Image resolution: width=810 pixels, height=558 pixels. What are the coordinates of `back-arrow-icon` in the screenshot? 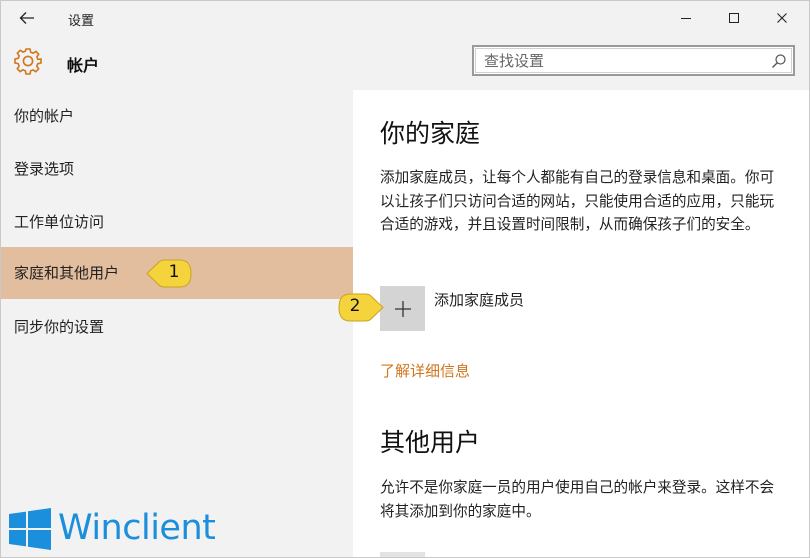 It's located at (26, 18).